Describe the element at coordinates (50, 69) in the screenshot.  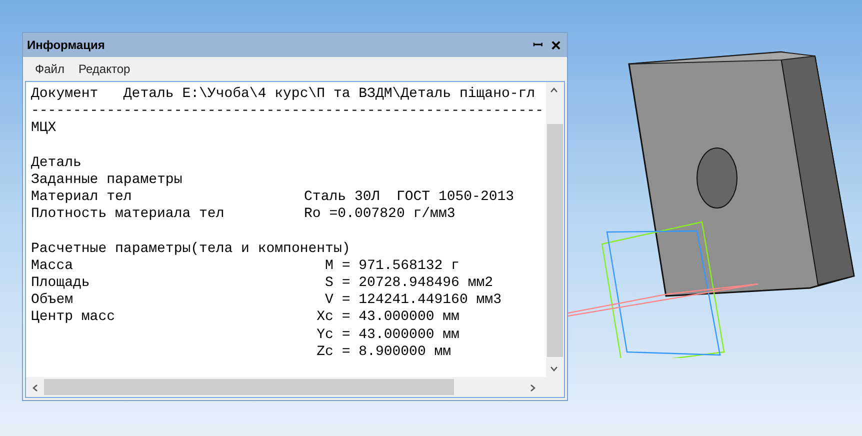
I see `menu-item: Файл` at that location.